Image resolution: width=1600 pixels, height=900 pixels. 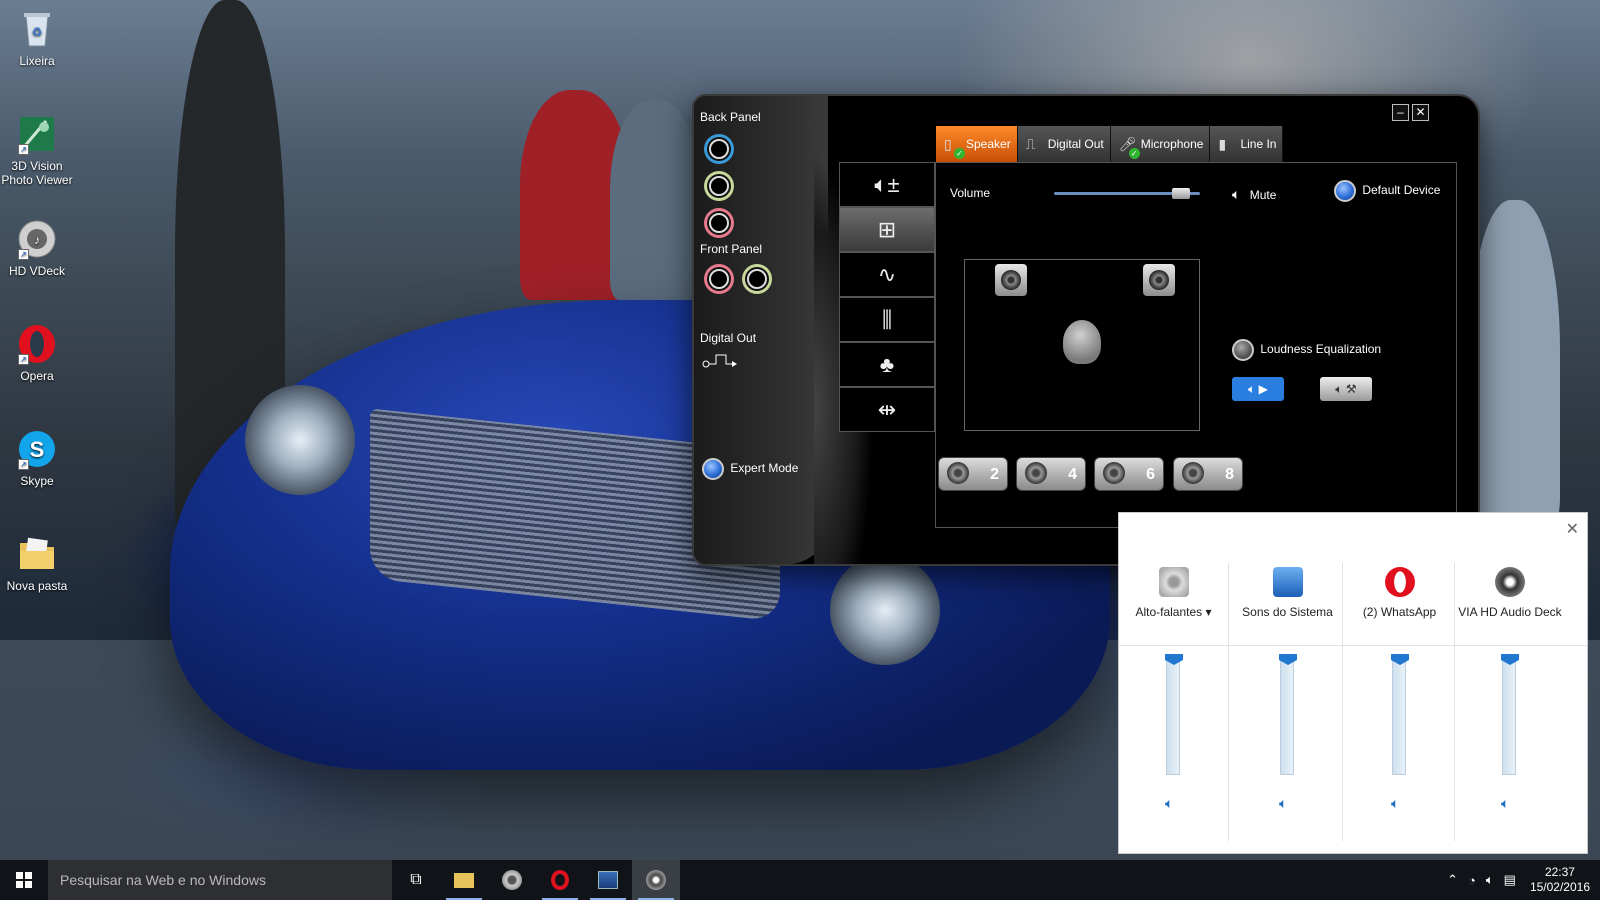 What do you see at coordinates (977, 144) in the screenshot?
I see `tab-speaker: ▯ ✓ Speaker` at bounding box center [977, 144].